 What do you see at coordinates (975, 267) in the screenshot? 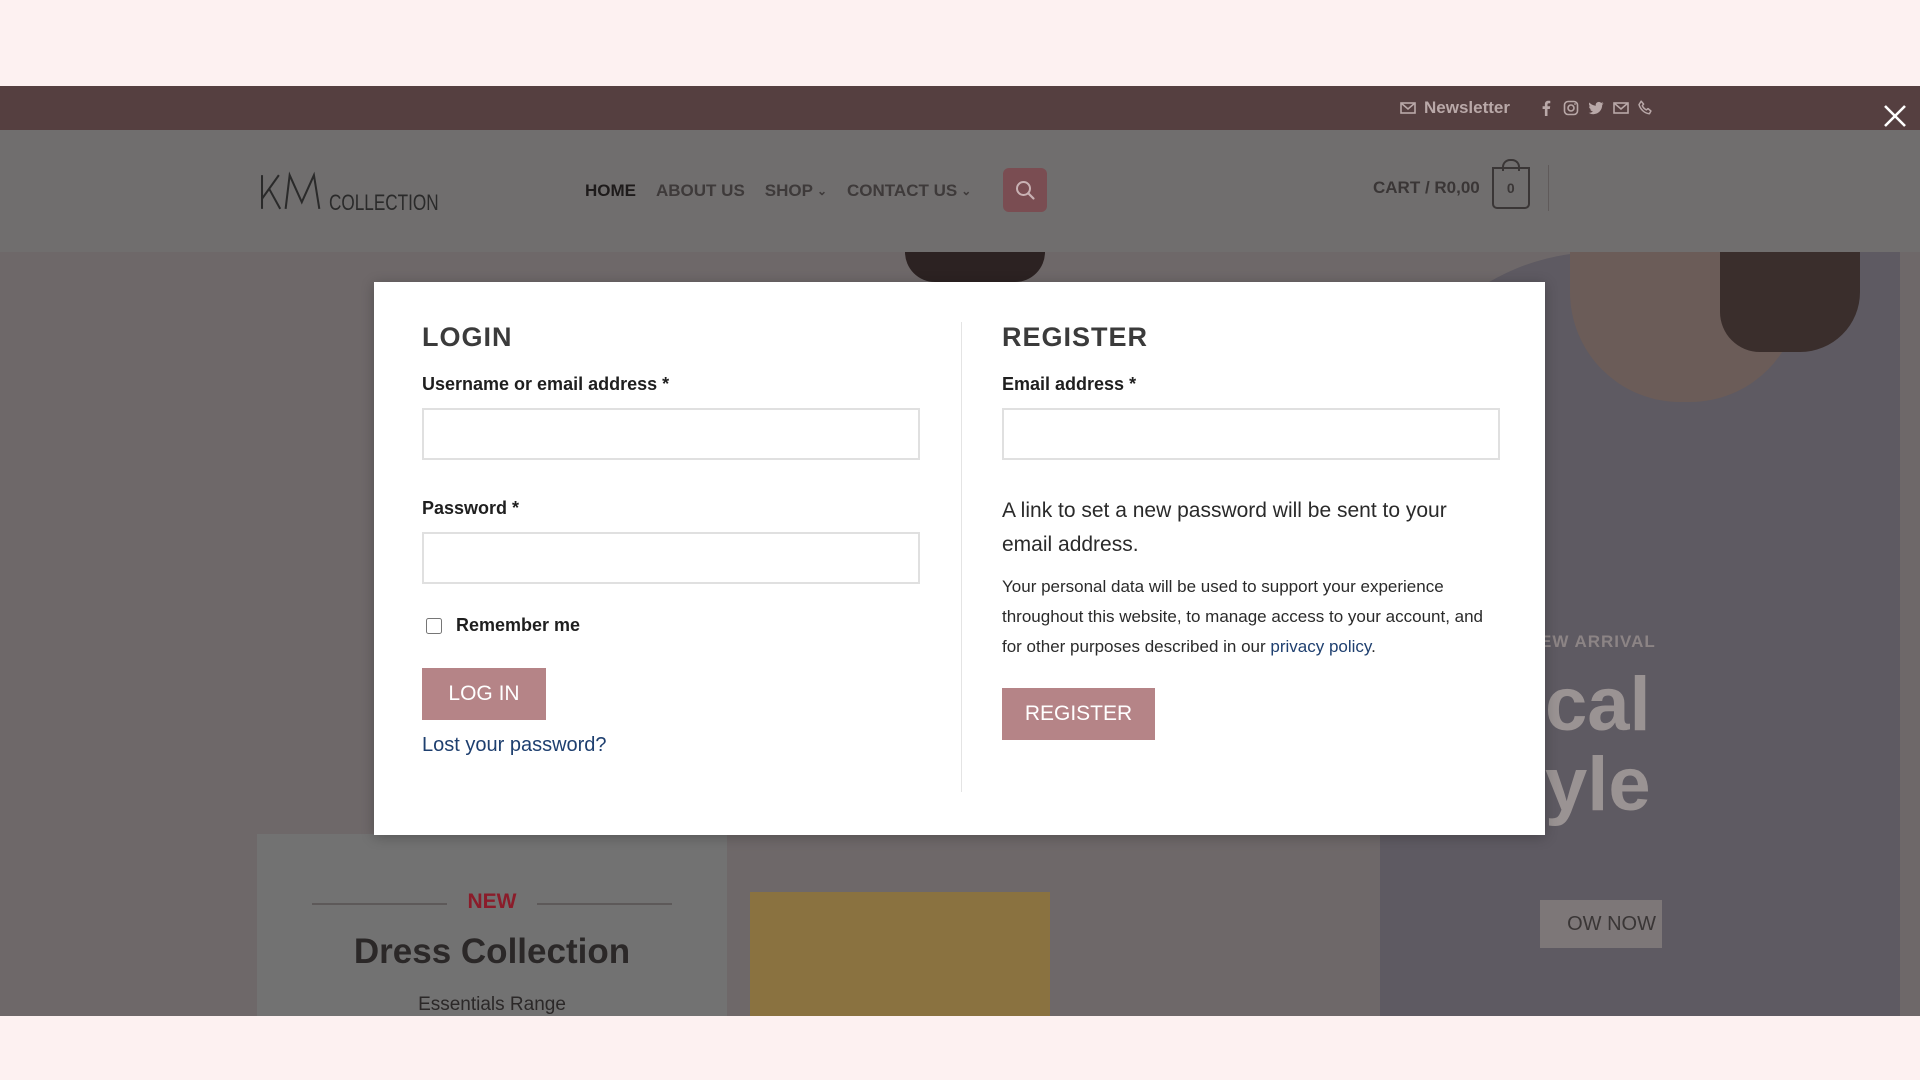
I see `hero-figure-hair` at bounding box center [975, 267].